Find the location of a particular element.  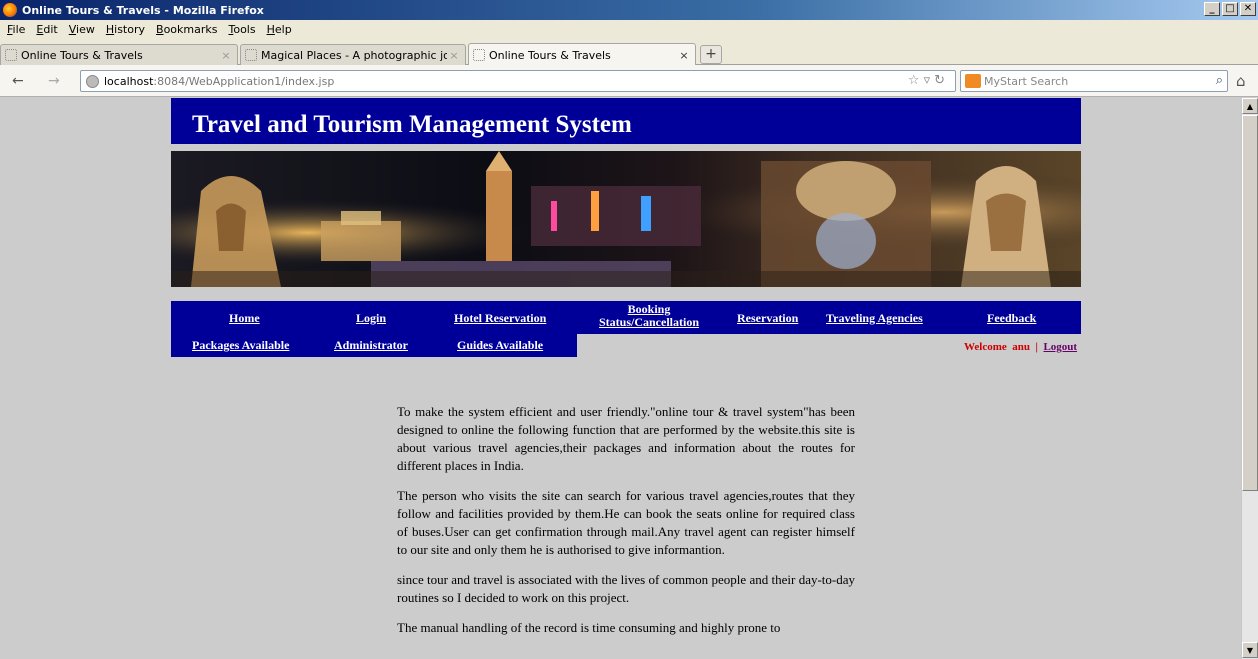

menu-view: View is located at coordinates (82, 29).